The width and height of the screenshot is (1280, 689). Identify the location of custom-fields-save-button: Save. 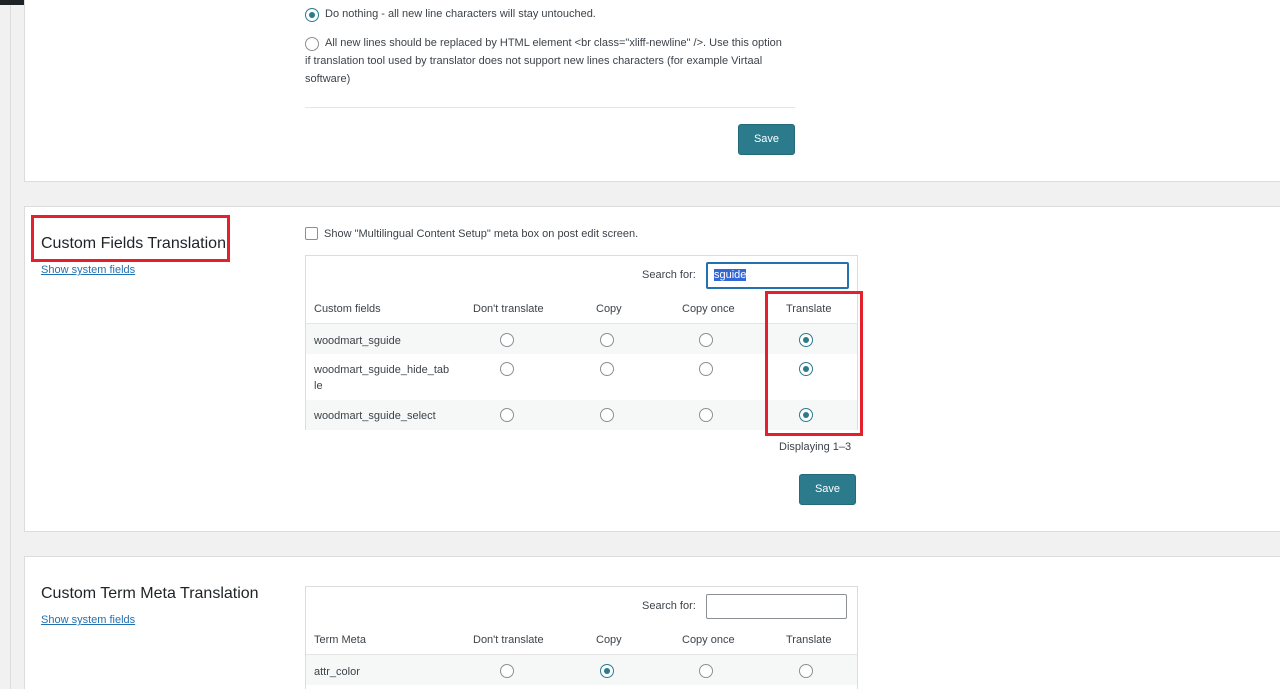
(827, 489).